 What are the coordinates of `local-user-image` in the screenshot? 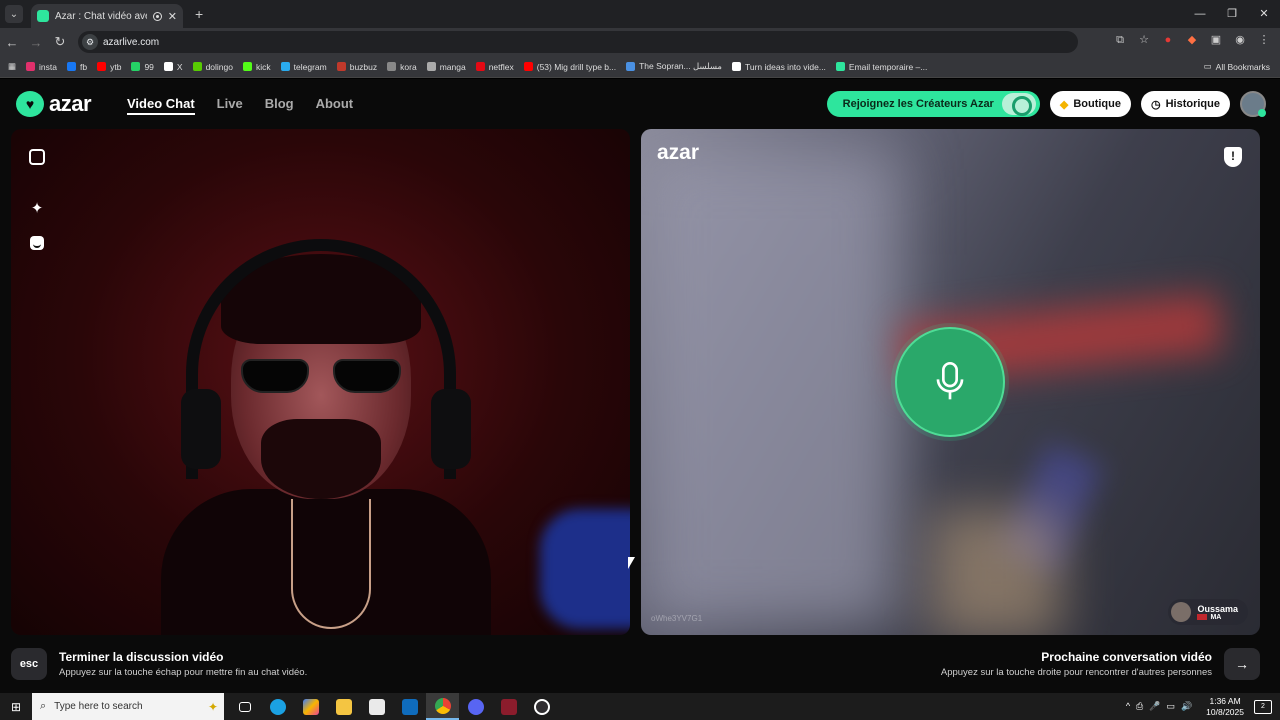 It's located at (326, 437).